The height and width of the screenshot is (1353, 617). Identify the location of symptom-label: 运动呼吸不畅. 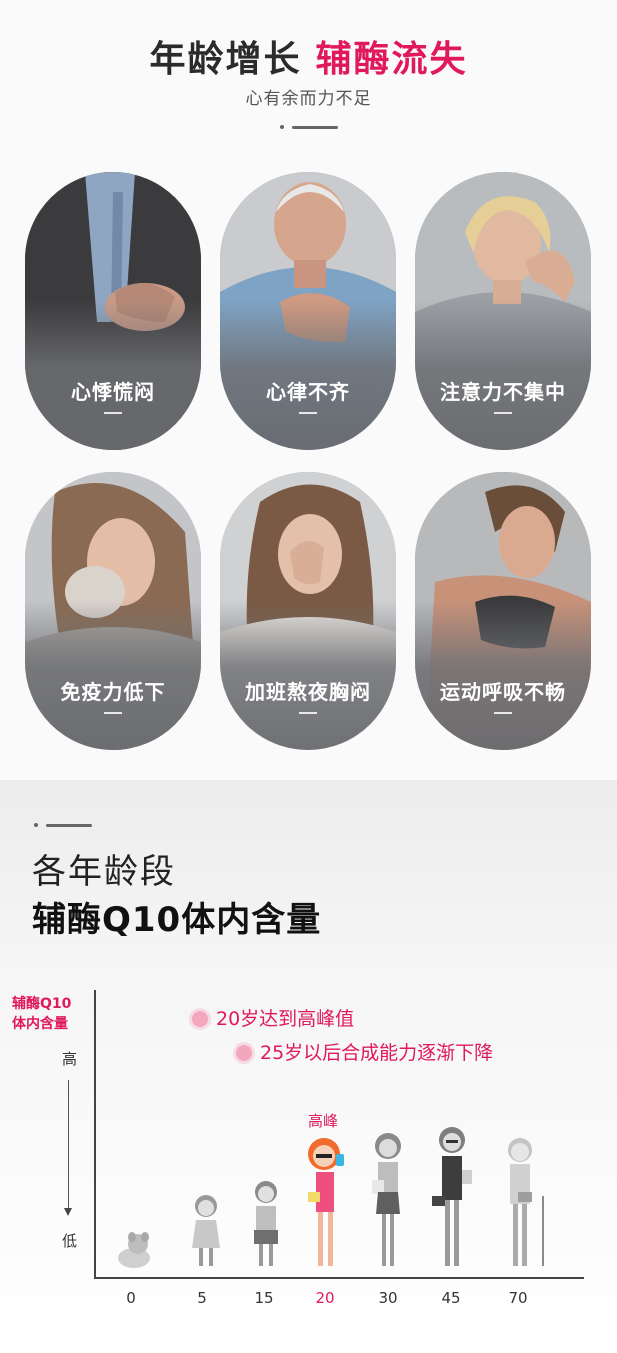
(503, 692).